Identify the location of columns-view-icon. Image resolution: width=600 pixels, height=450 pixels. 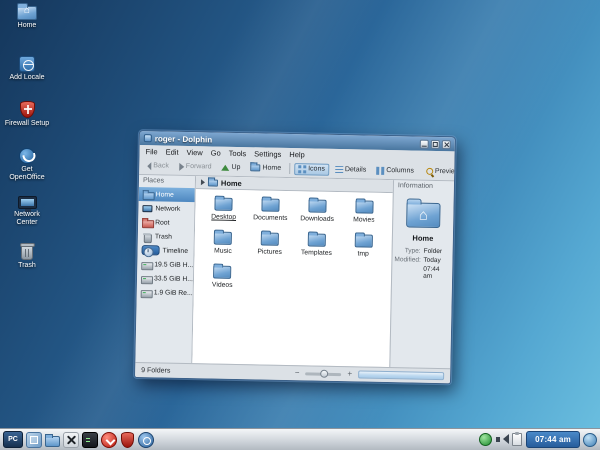
(380, 170).